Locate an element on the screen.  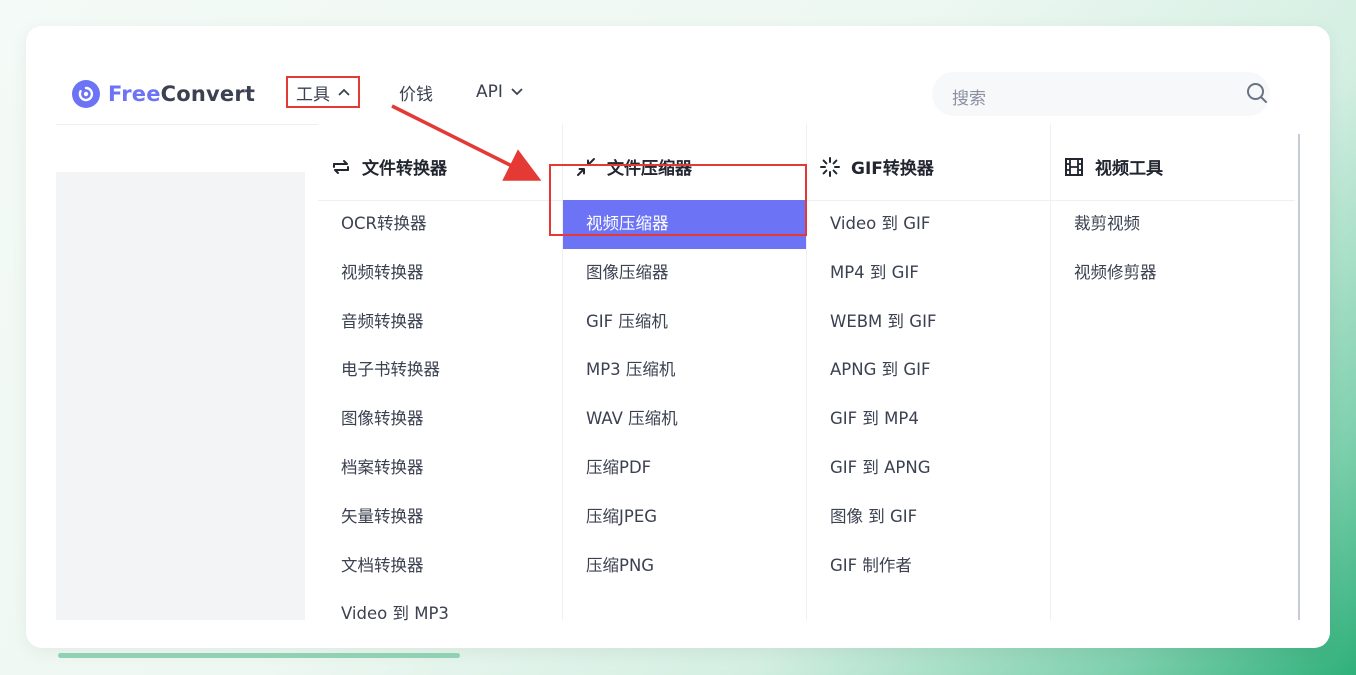
nav-price-label: 价钱 is located at coordinates (416, 94).